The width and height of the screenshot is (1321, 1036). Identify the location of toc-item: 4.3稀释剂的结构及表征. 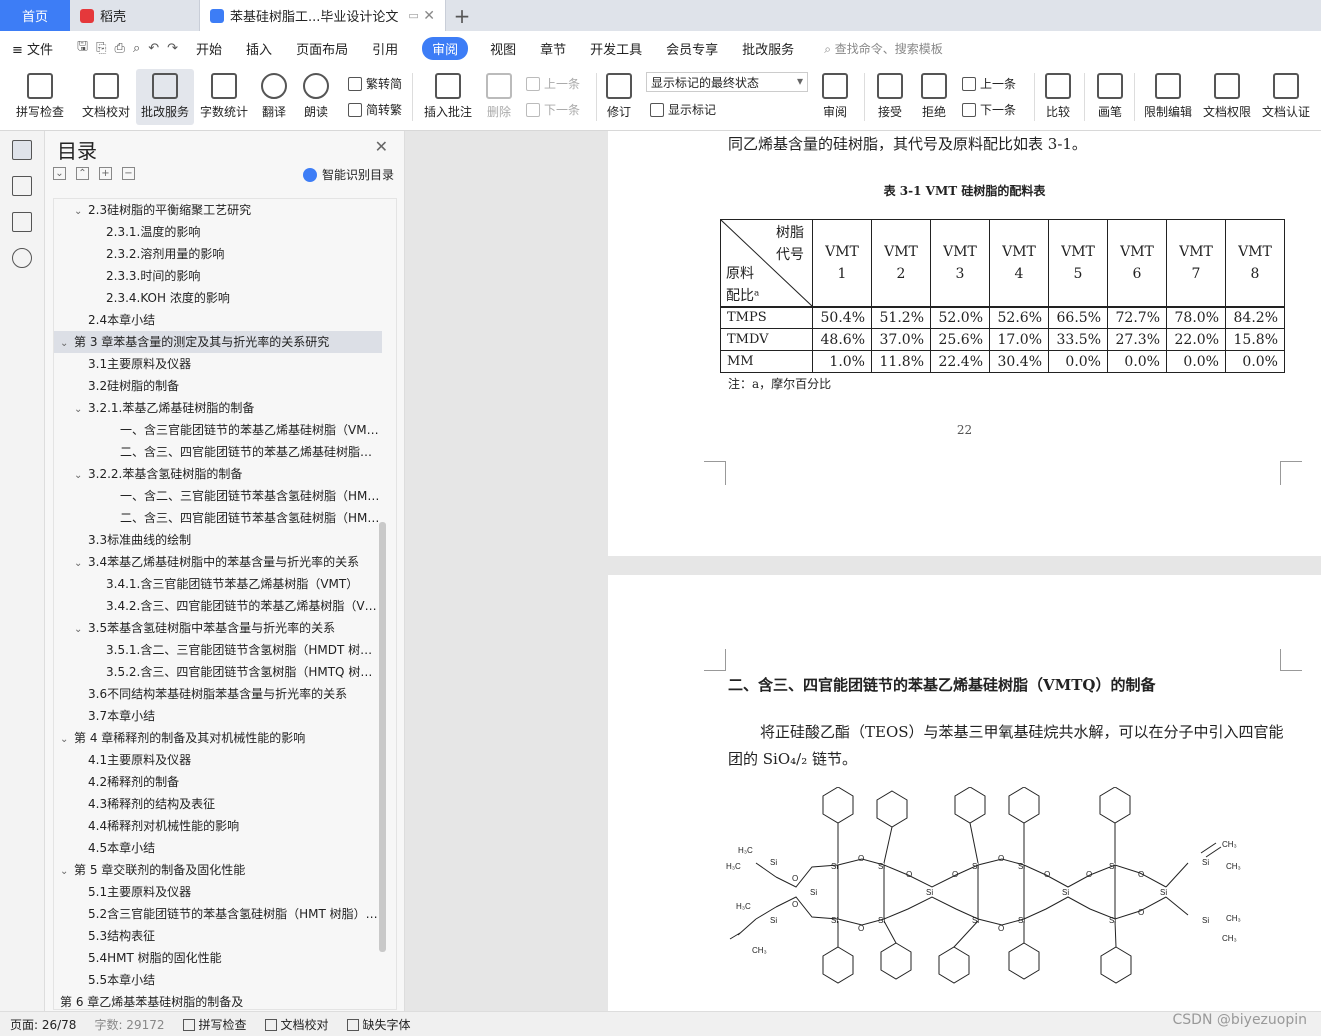
(218, 804).